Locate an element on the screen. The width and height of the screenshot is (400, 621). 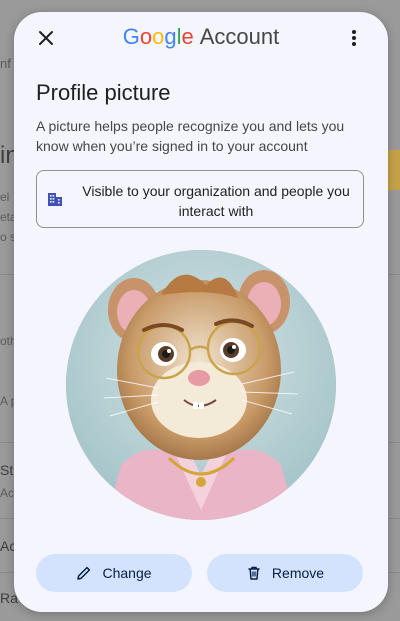
remove-button: Remove is located at coordinates (285, 573).